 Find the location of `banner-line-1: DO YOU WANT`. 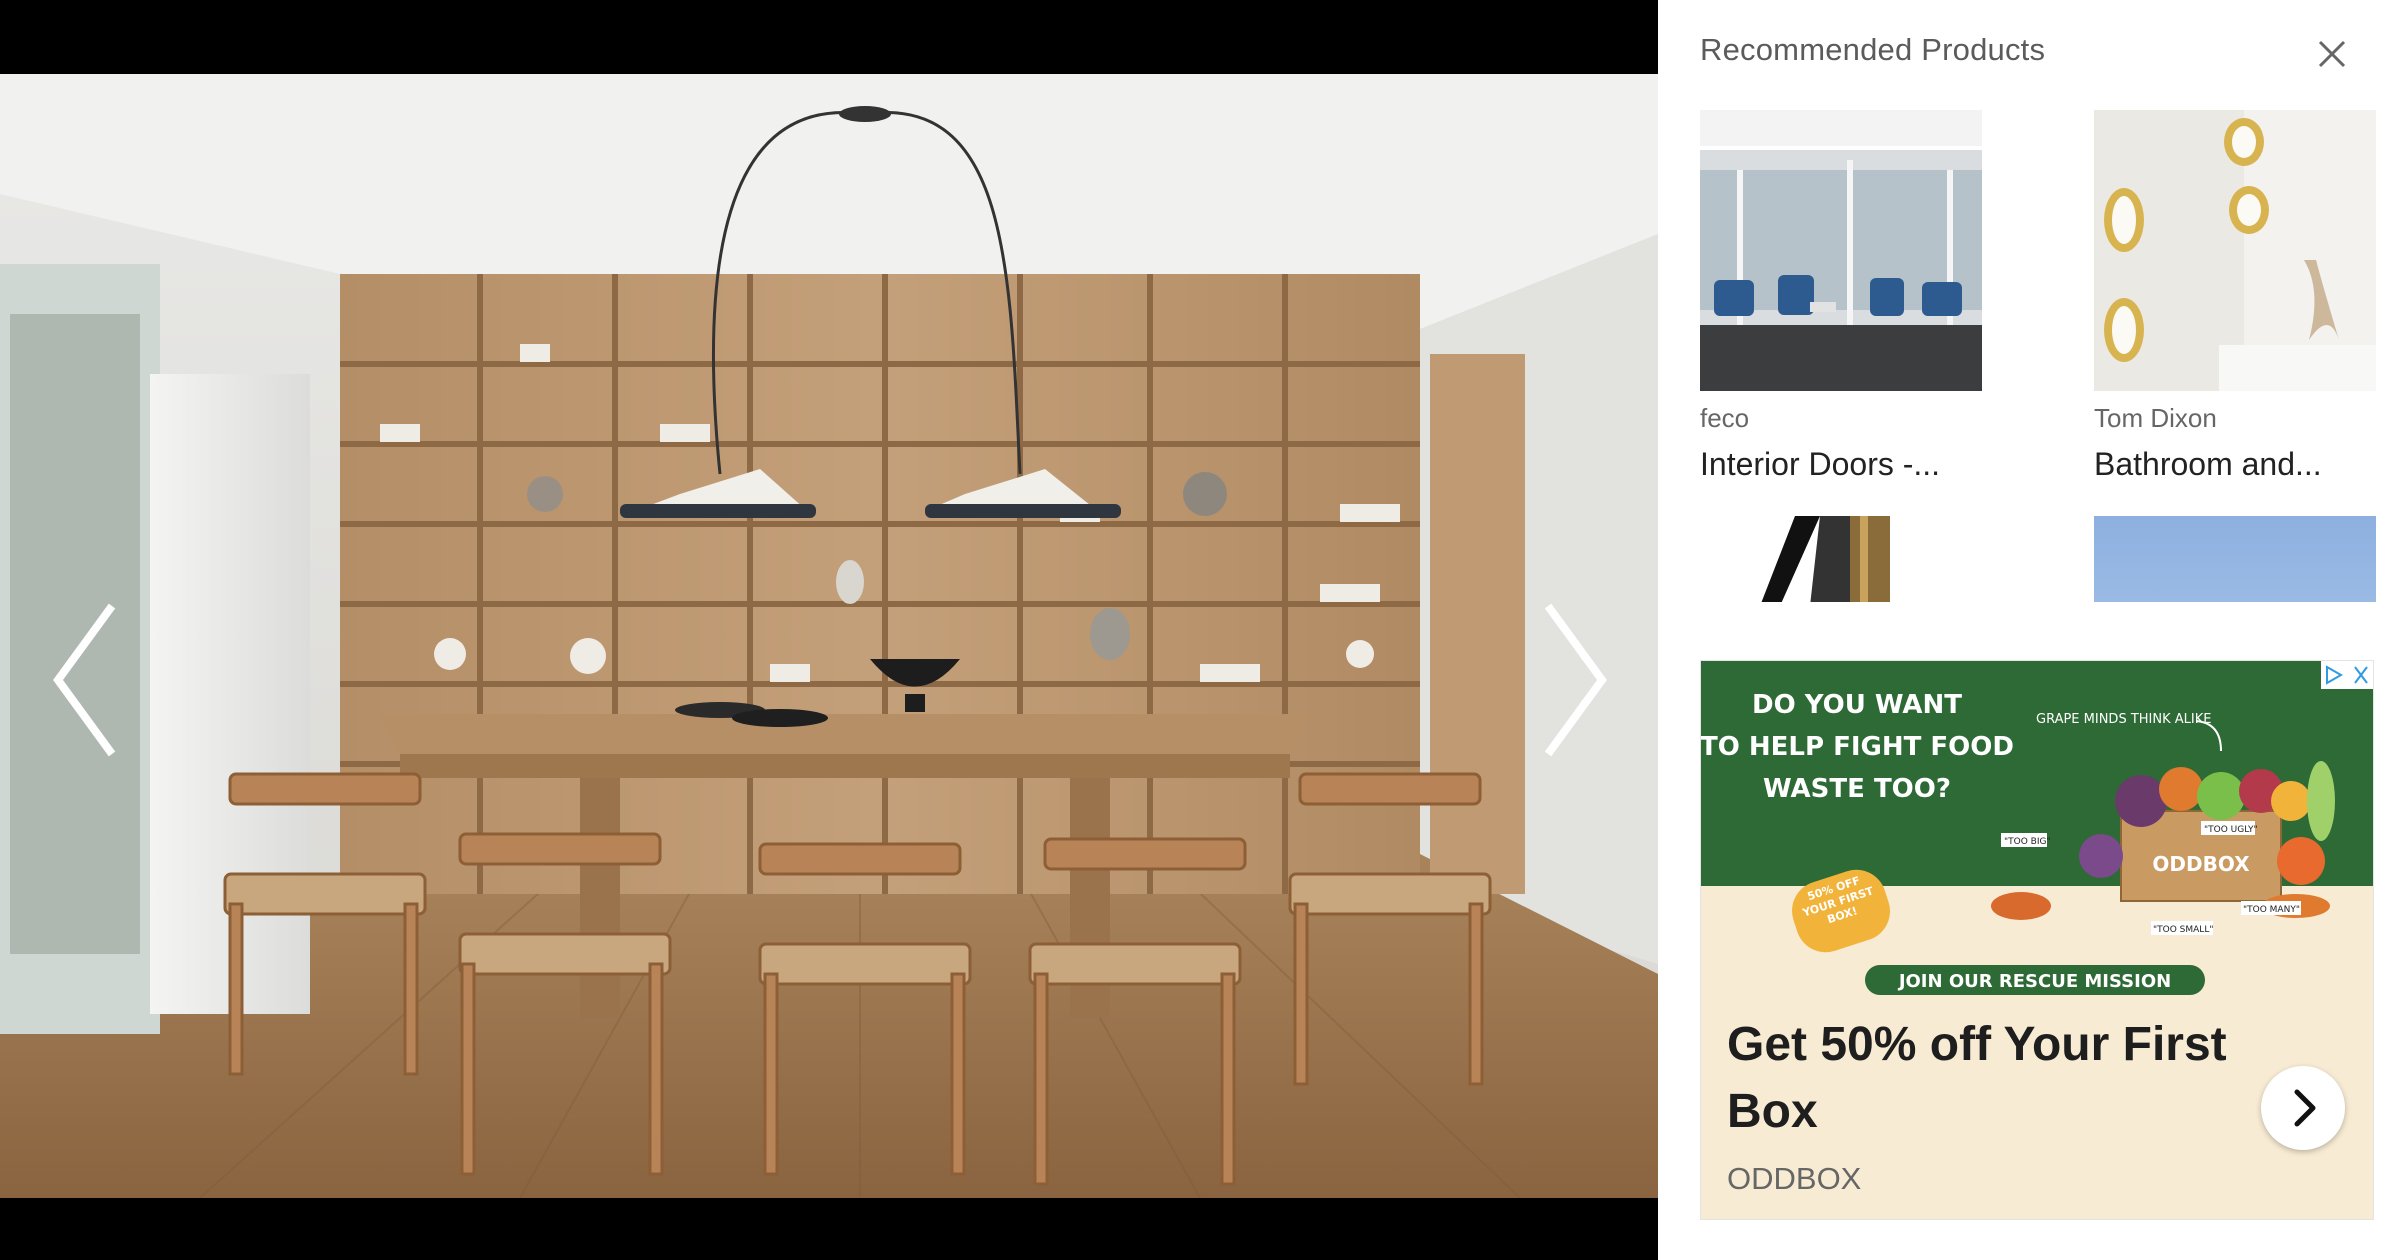

banner-line-1: DO YOU WANT is located at coordinates (1857, 705).